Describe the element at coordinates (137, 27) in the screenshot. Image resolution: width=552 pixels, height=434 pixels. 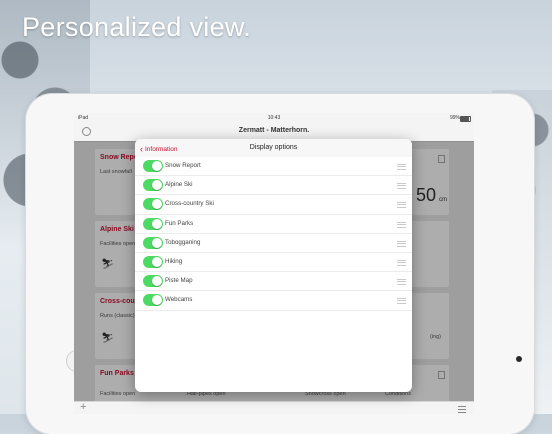
I see `marketing-headline: Personalized view.` at that location.